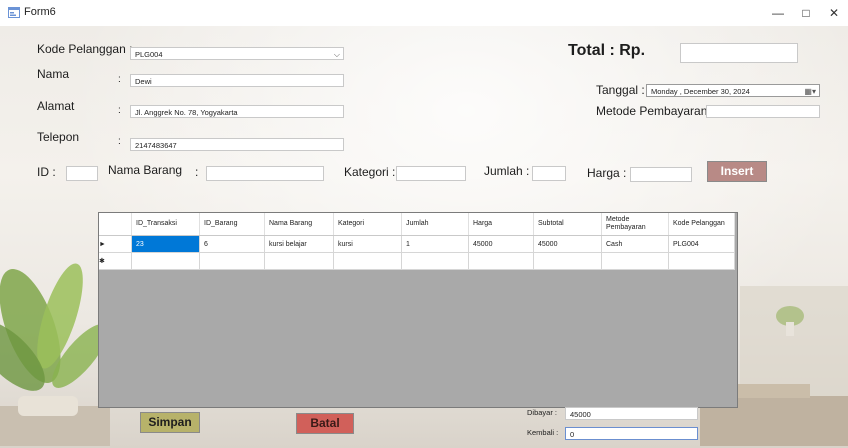 The image size is (848, 448). I want to click on column-header-id-transaksi: ID_Transaksi, so click(165, 224).